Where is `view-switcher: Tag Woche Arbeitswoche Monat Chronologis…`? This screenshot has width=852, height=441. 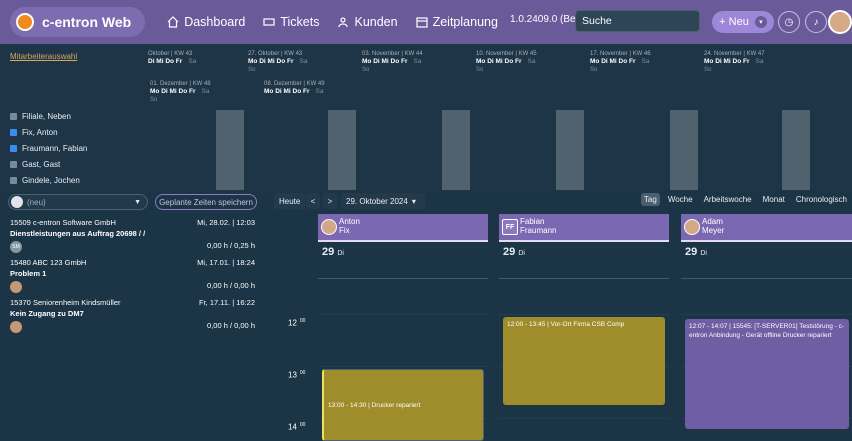
view-switcher: Tag Woche Arbeitswoche Monat Chronologis… is located at coordinates (745, 199).